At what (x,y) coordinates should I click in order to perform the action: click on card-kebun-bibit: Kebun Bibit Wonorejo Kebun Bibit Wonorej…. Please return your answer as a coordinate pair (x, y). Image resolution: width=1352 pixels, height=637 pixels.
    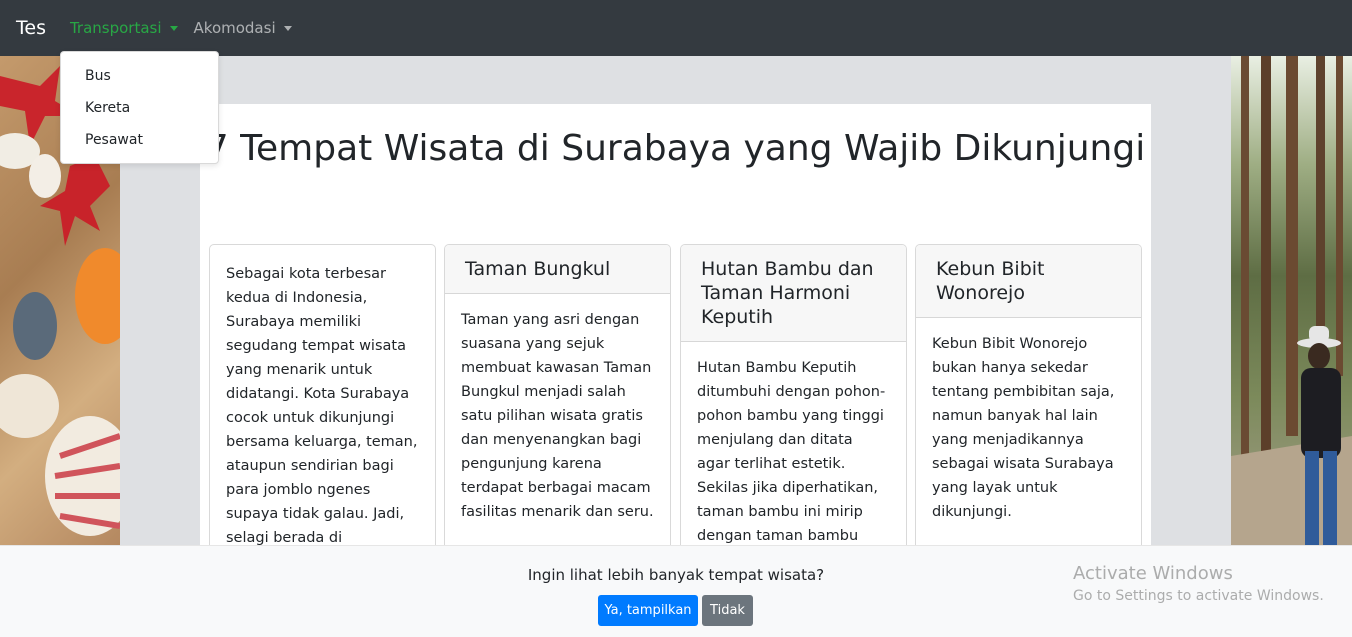
    Looking at the image, I should click on (1028, 394).